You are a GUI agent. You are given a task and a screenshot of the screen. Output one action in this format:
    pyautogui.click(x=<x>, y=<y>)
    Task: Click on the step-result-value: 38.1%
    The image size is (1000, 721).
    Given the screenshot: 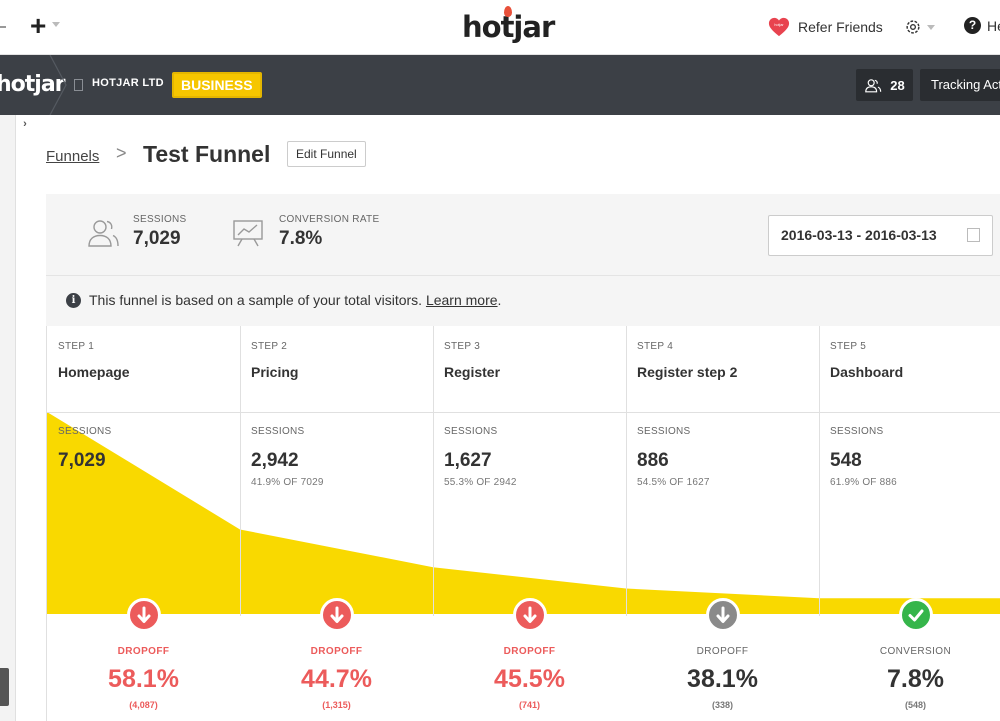 What is the action you would take?
    pyautogui.click(x=722, y=679)
    